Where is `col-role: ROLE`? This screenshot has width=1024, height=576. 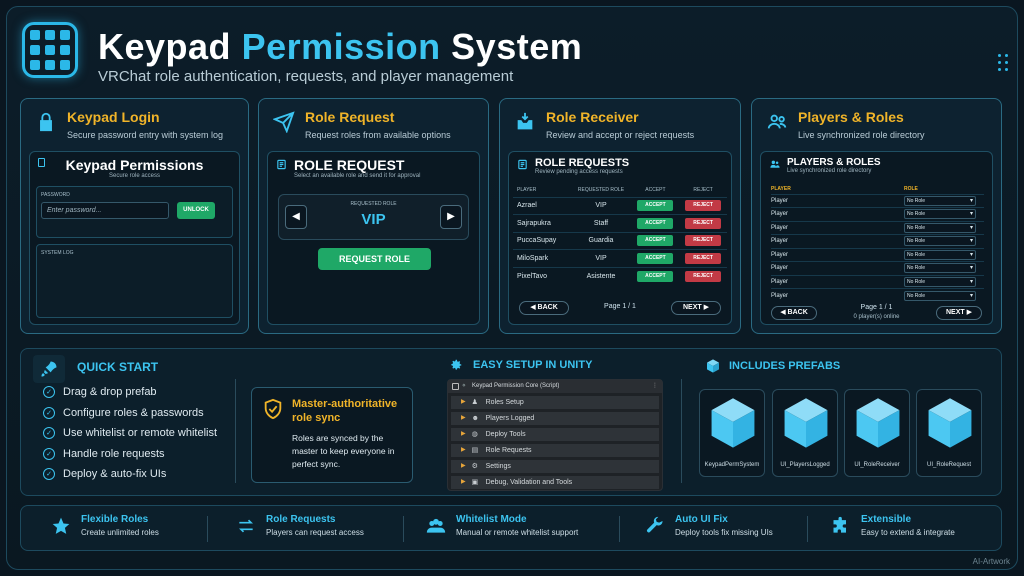 col-role: ROLE is located at coordinates (911, 188).